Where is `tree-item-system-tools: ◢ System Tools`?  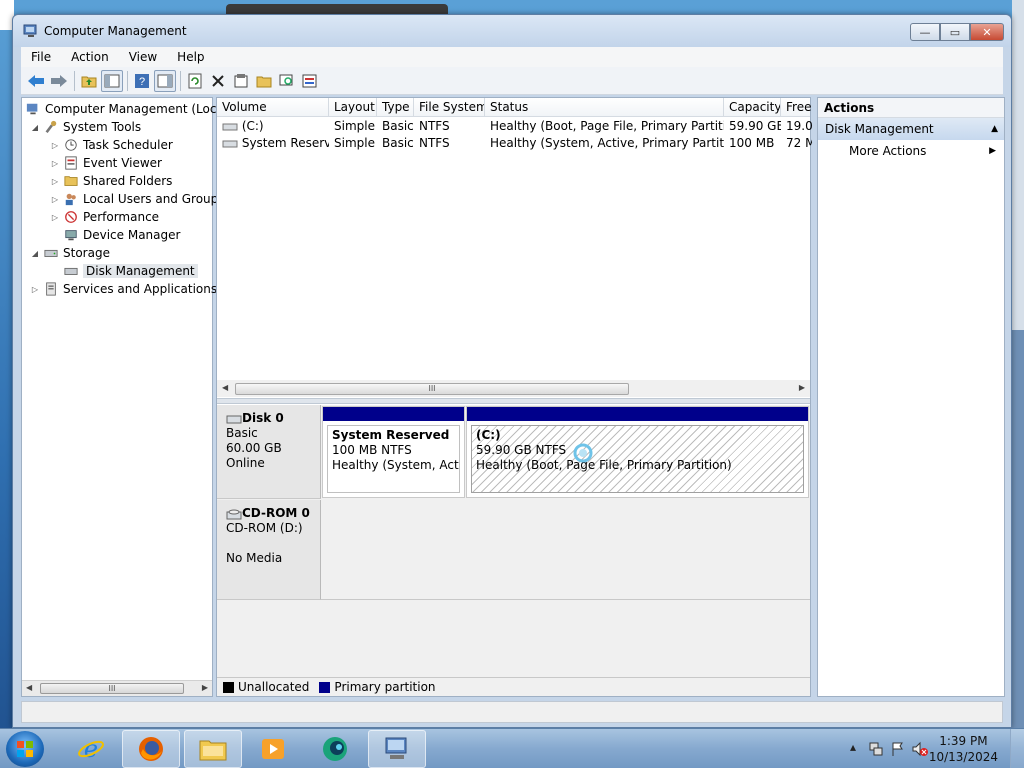
tree-item-system-tools: ◢ System Tools is located at coordinates (85, 127).